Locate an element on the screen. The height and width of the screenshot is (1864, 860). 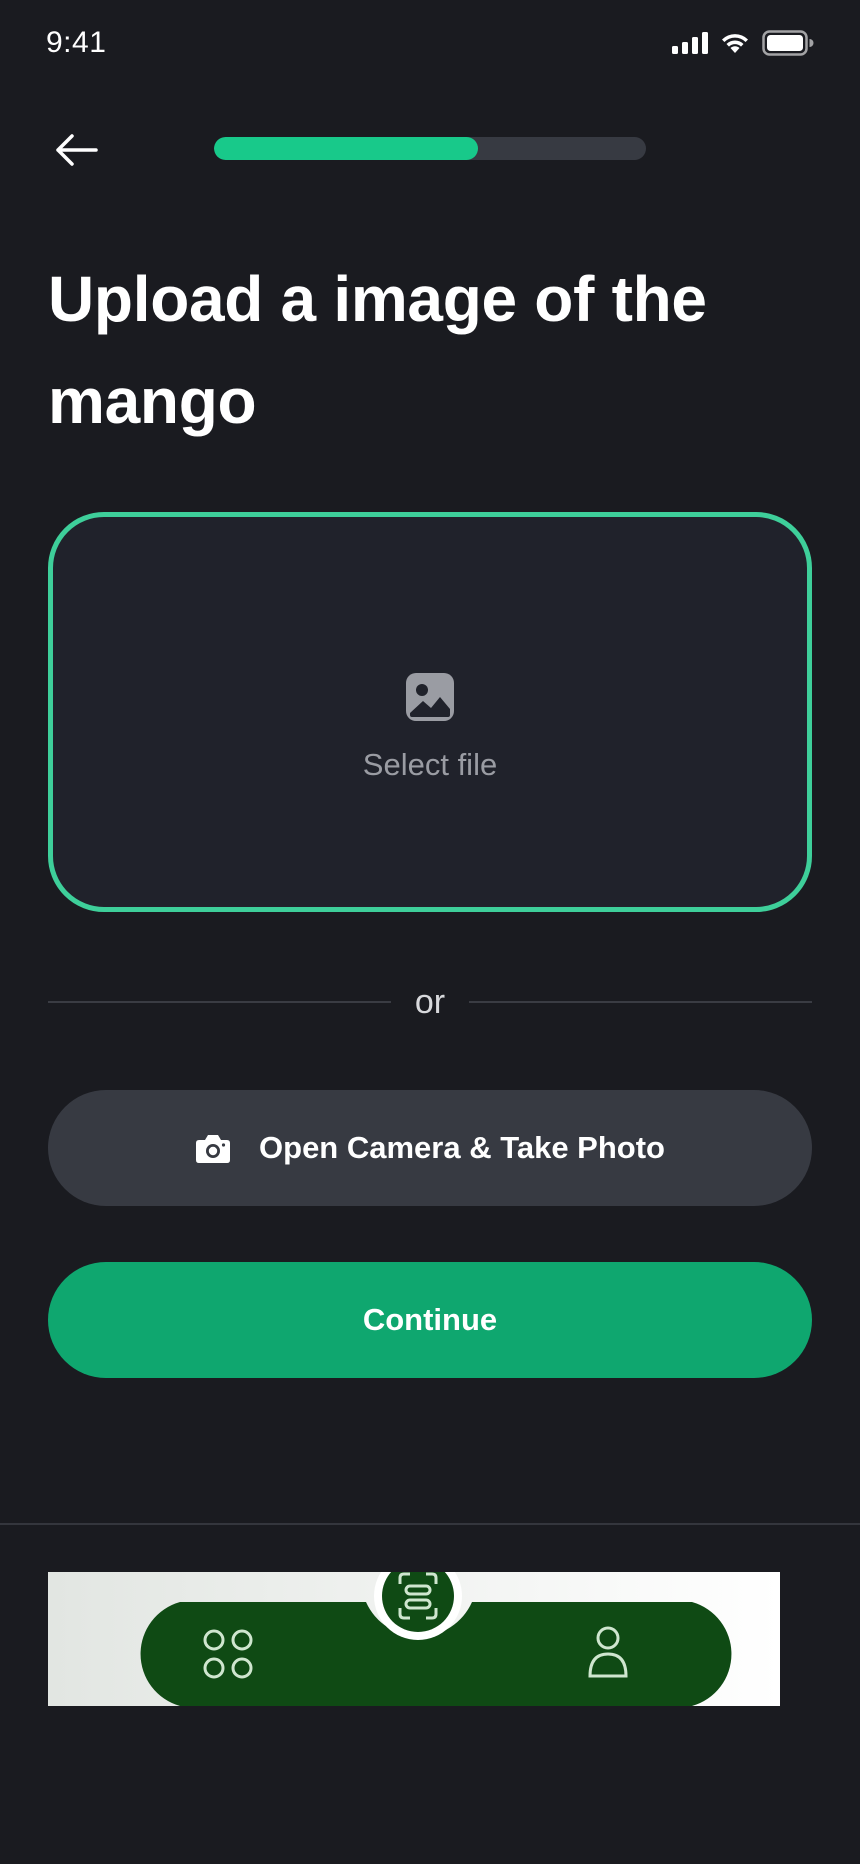
continue-button: Continue is located at coordinates (430, 1320).